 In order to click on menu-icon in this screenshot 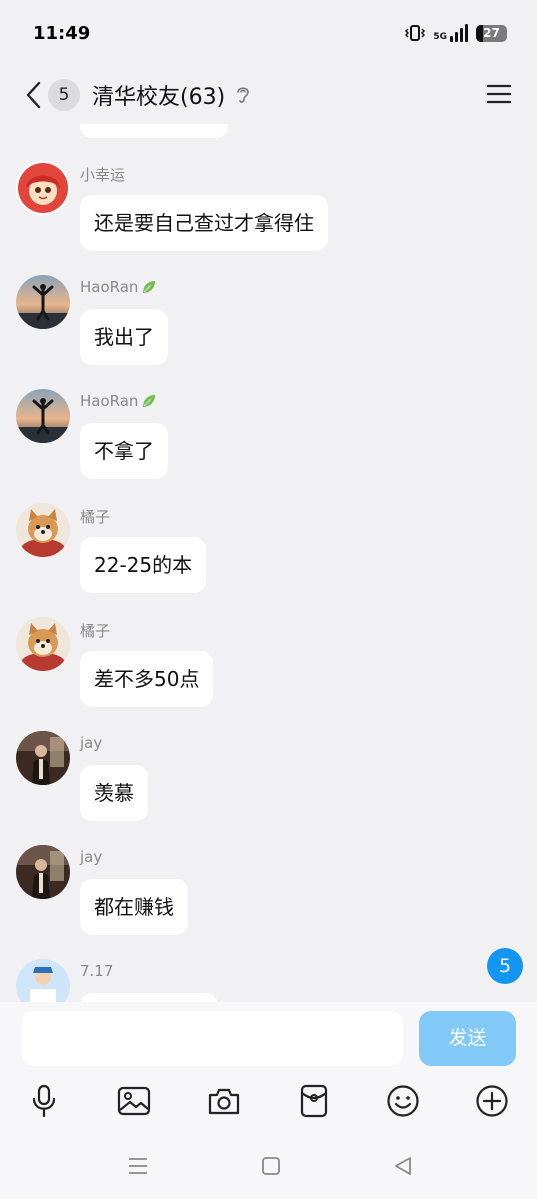, I will do `click(138, 1166)`.